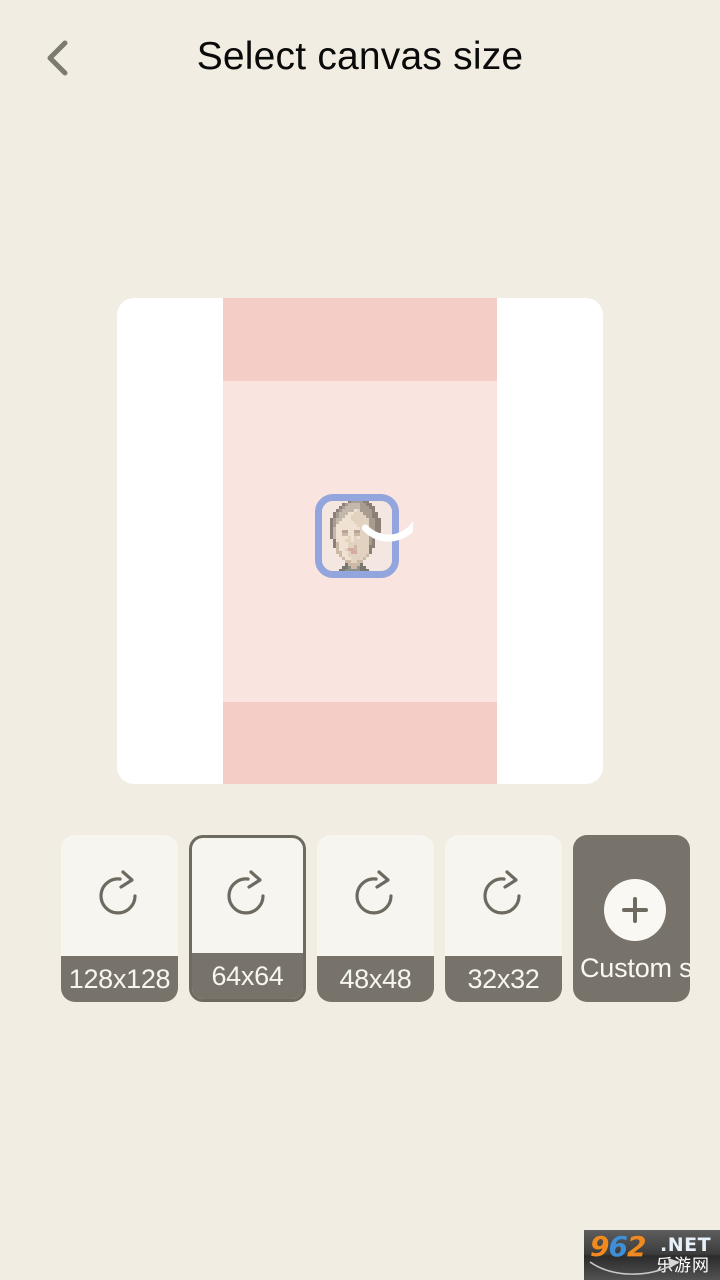 Image resolution: width=720 pixels, height=1280 pixels. I want to click on plus-icon, so click(635, 910).